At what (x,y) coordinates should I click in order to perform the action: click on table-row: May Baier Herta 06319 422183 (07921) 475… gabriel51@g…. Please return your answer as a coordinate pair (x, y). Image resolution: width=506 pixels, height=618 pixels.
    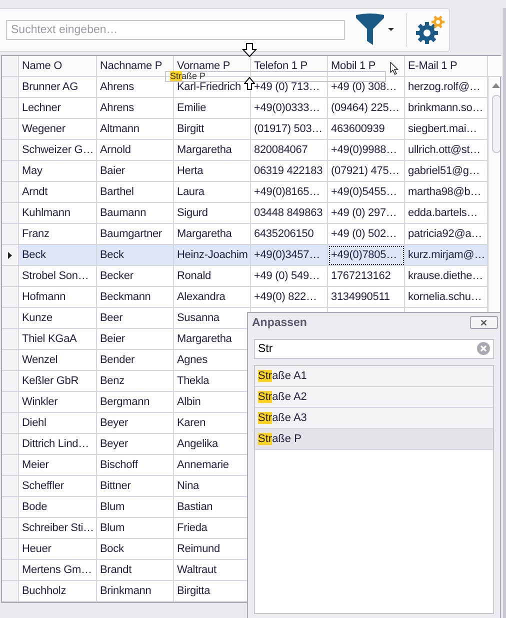
    Looking at the image, I should click on (245, 171).